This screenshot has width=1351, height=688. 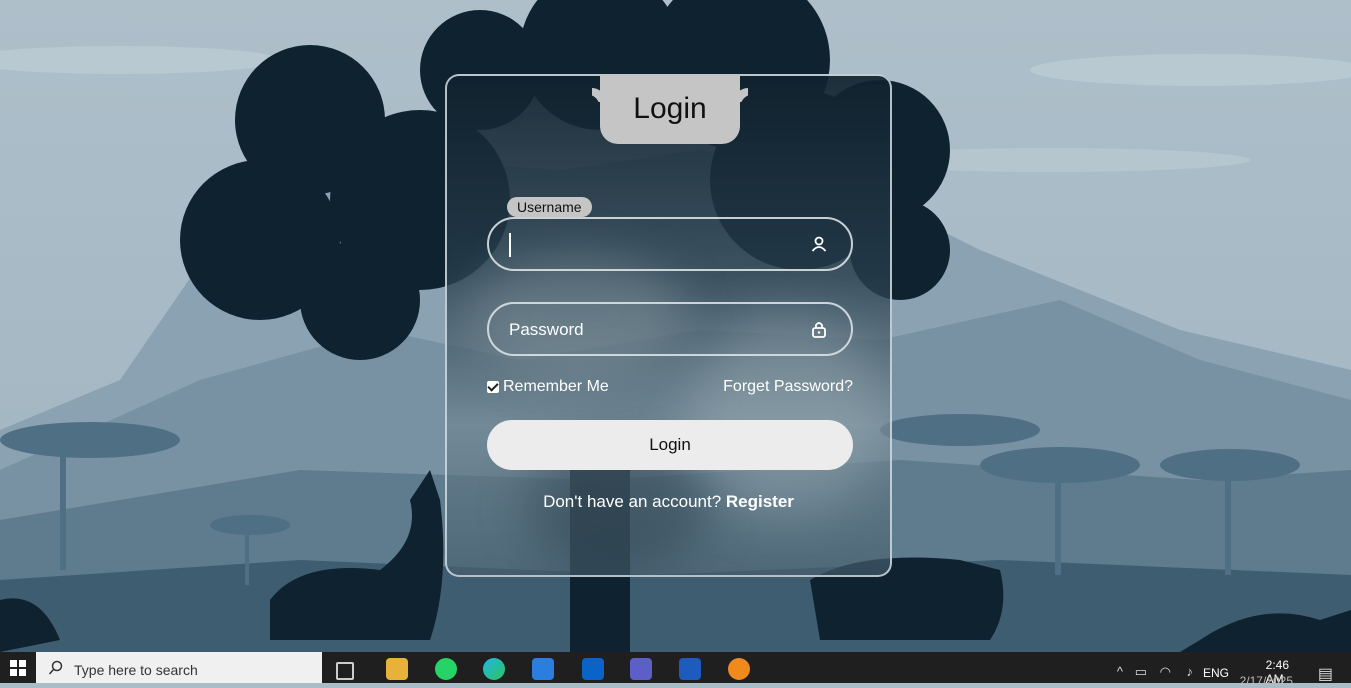 I want to click on username-label: Username, so click(x=549, y=207).